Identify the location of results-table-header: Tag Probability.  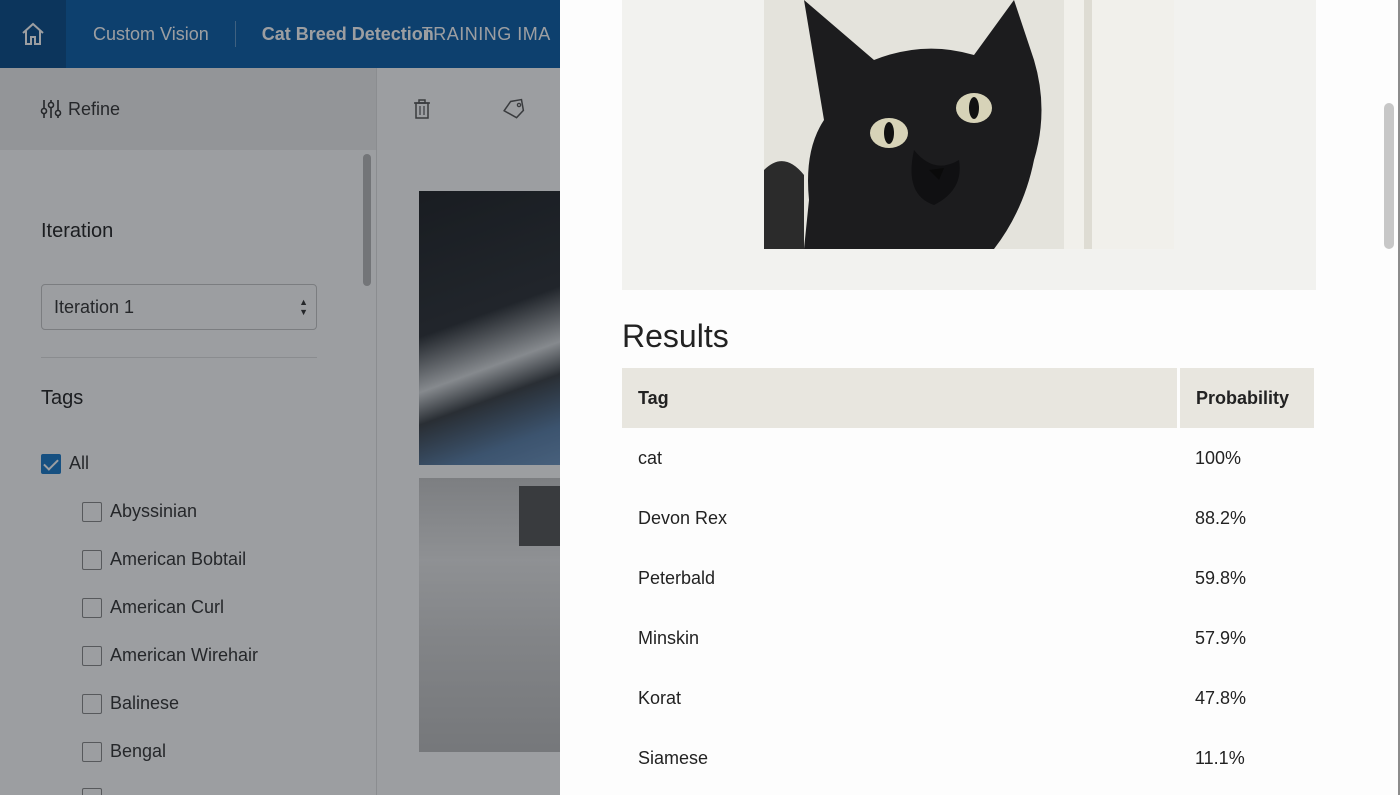
(968, 398).